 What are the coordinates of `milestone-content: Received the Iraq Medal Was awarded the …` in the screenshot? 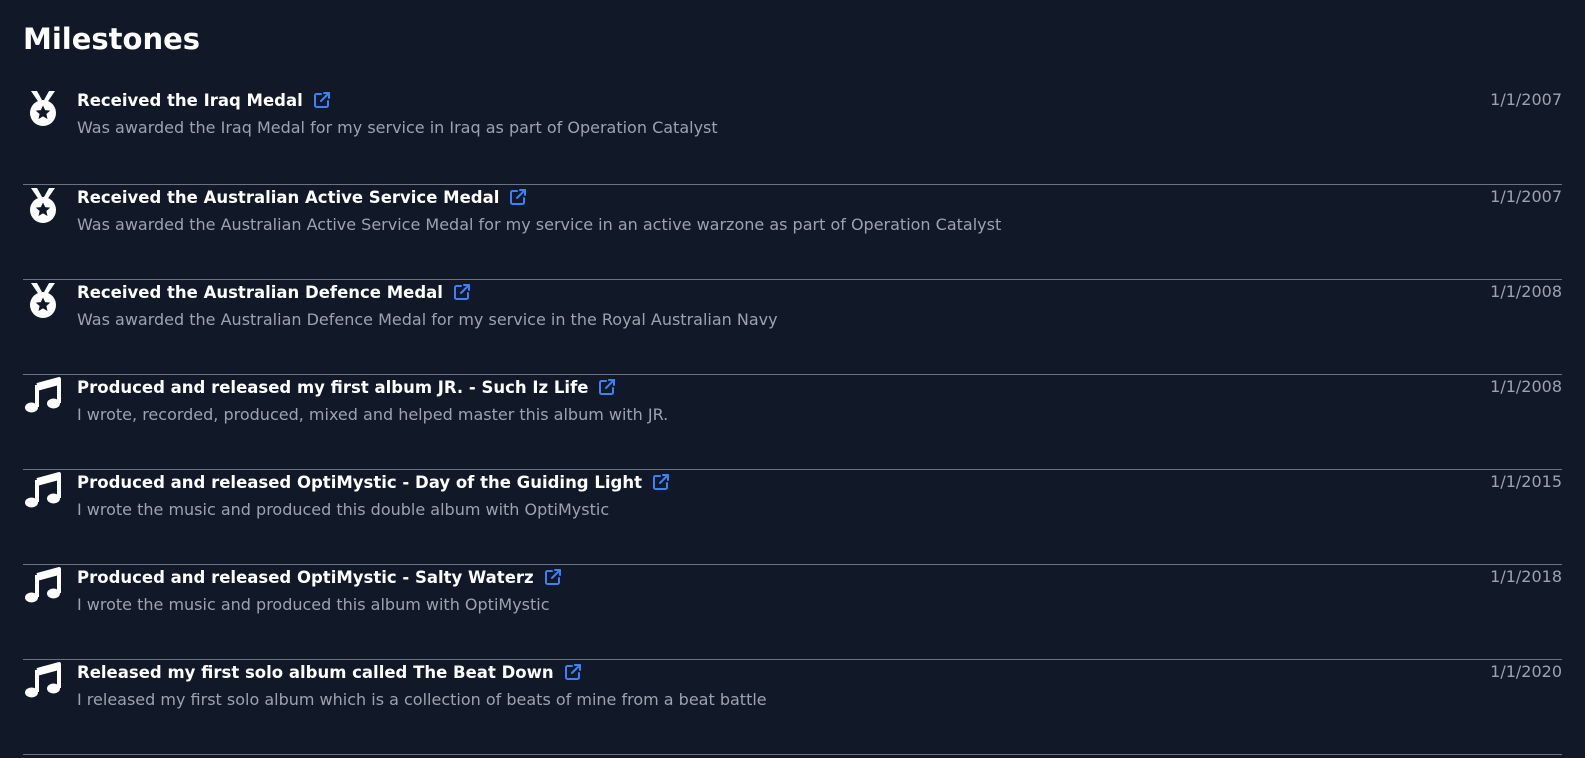 It's located at (759, 113).